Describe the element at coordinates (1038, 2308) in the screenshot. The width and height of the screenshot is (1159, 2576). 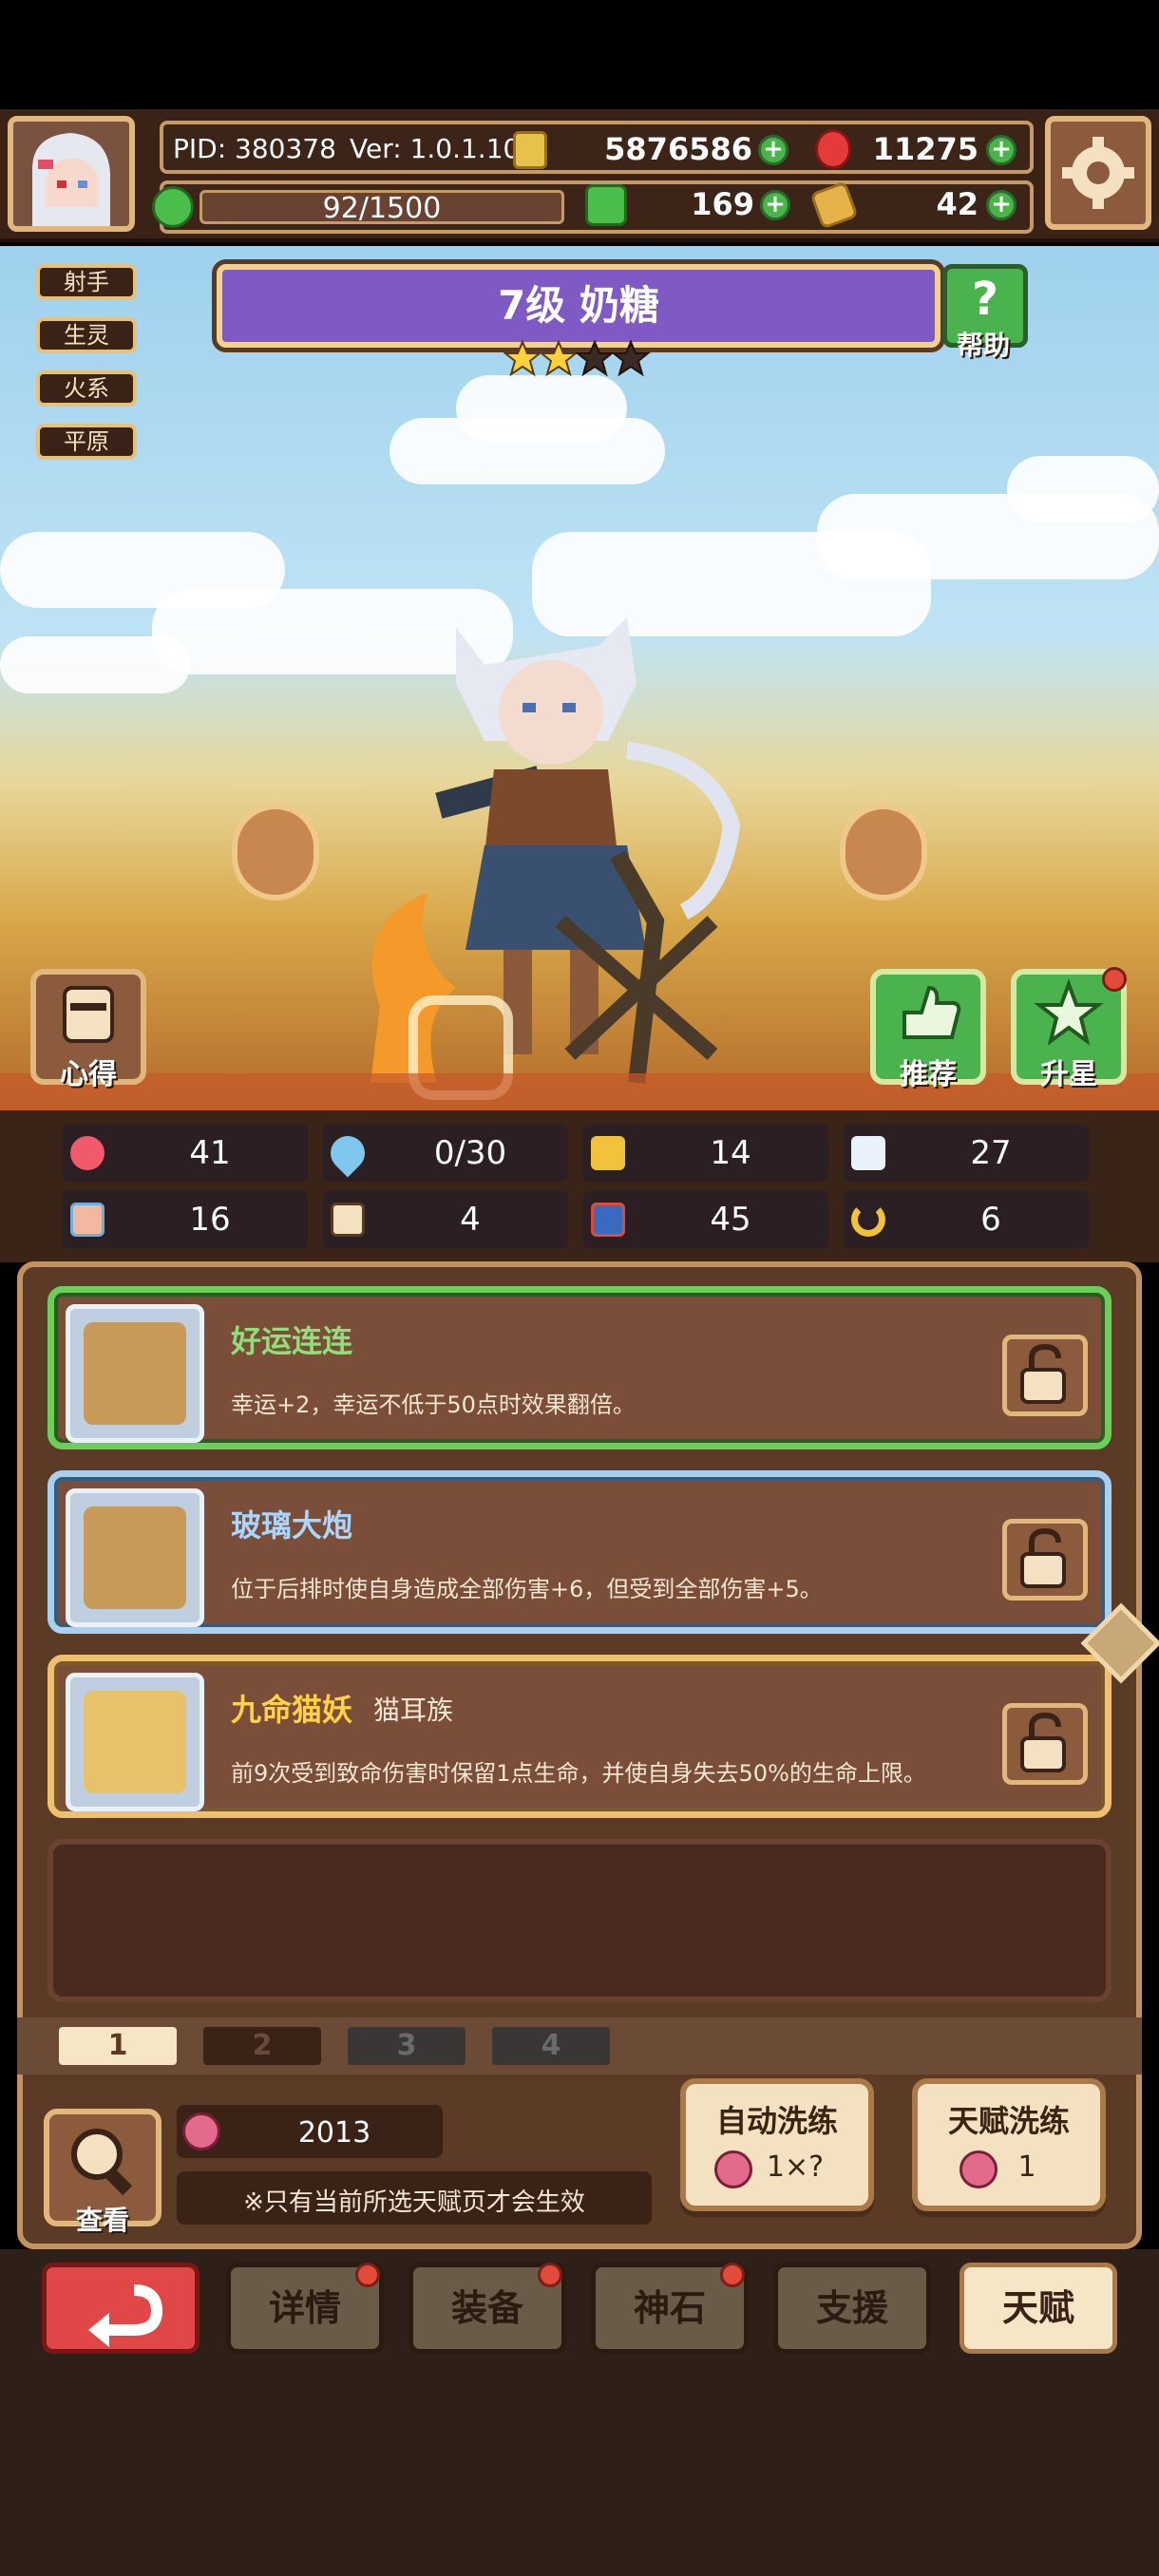
I see `nav-talent: 天赋` at that location.